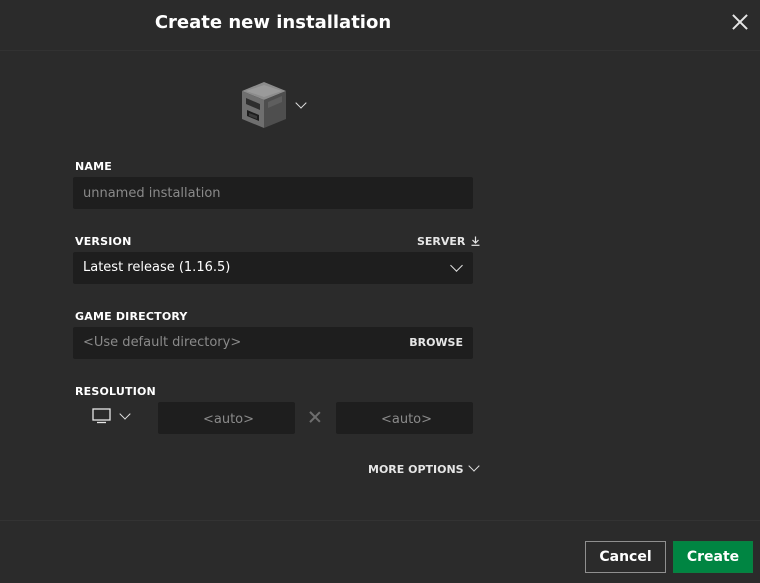 Image resolution: width=760 pixels, height=583 pixels. What do you see at coordinates (273, 268) in the screenshot?
I see `version-select: Latest release (1.16.5)` at bounding box center [273, 268].